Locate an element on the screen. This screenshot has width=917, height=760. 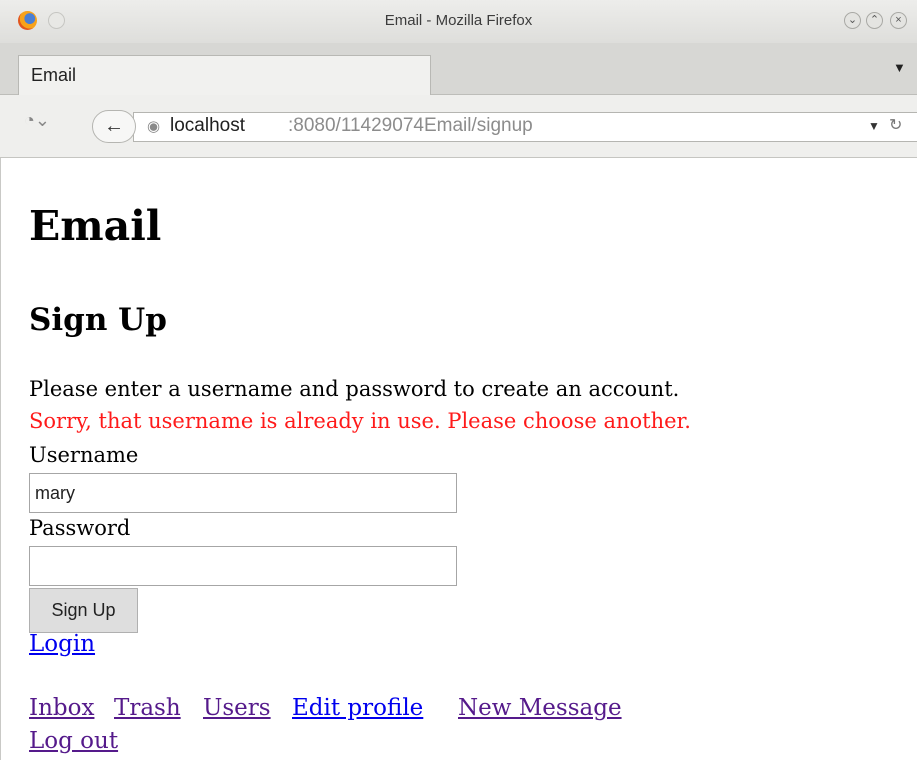
minimize-button: ⌄ is located at coordinates (852, 20).